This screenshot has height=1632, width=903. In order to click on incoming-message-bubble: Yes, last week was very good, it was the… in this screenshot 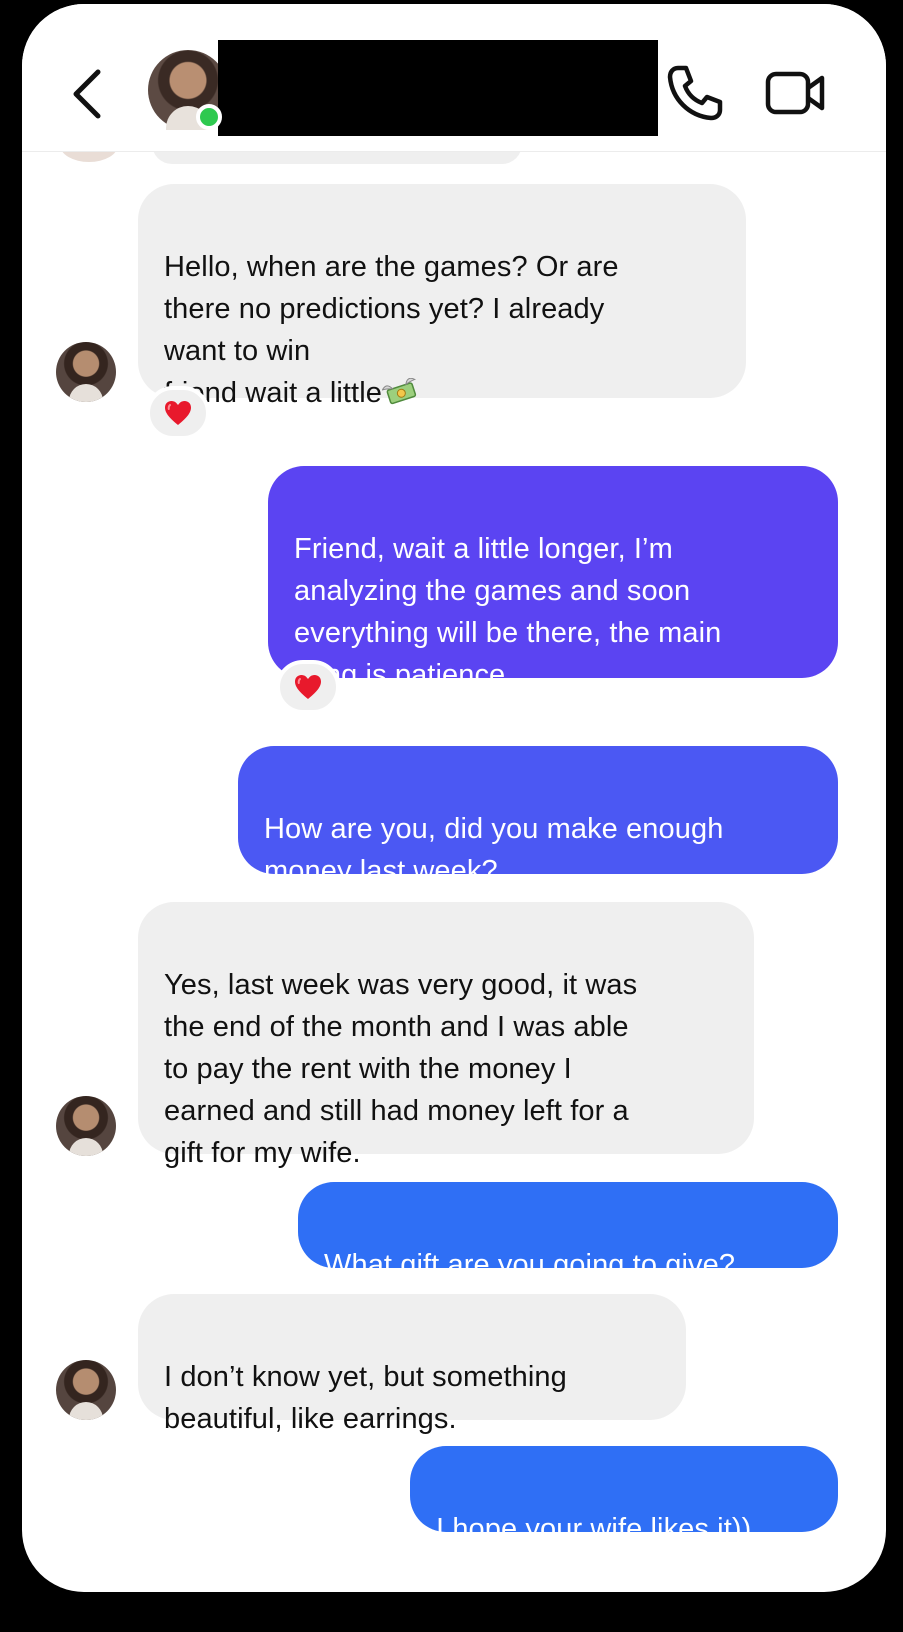, I will do `click(446, 1035)`.